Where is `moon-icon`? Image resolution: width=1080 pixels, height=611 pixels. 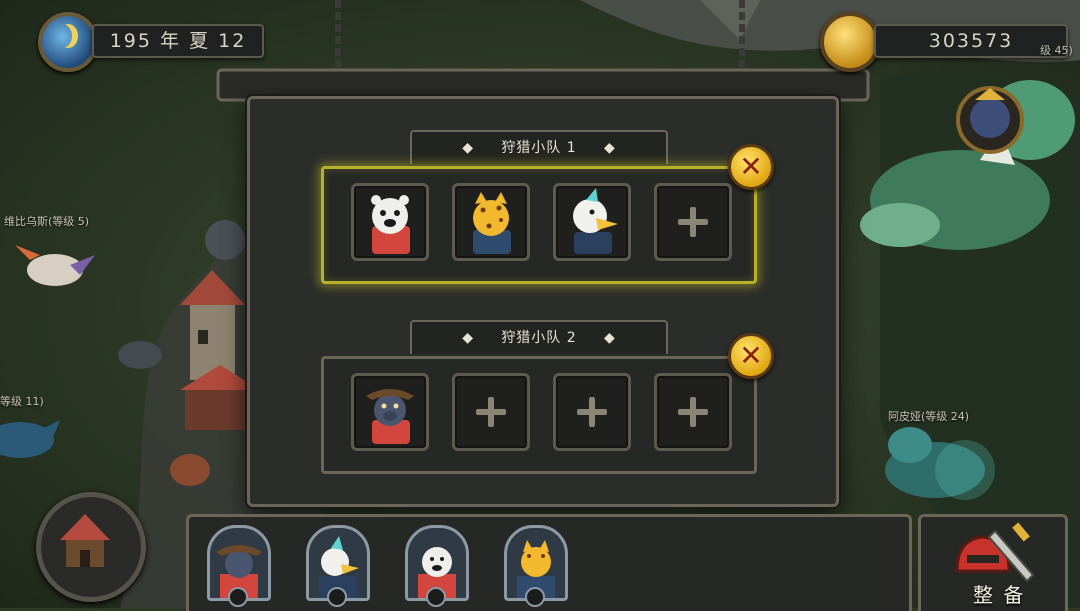 moon-icon is located at coordinates (62, 36).